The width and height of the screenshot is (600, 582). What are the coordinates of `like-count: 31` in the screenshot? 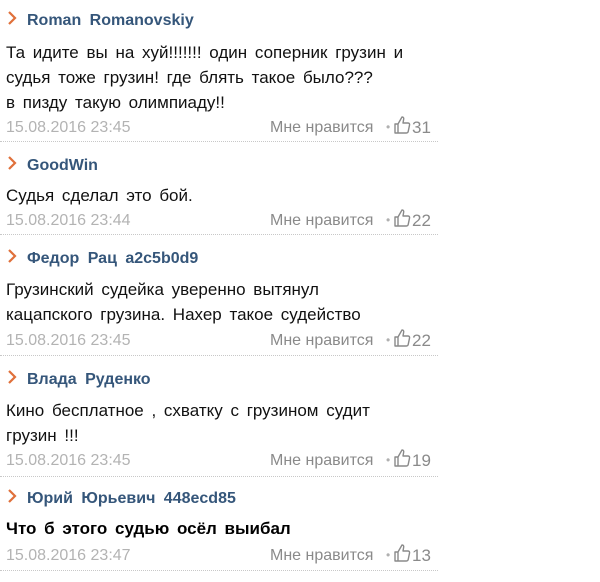 It's located at (421, 127).